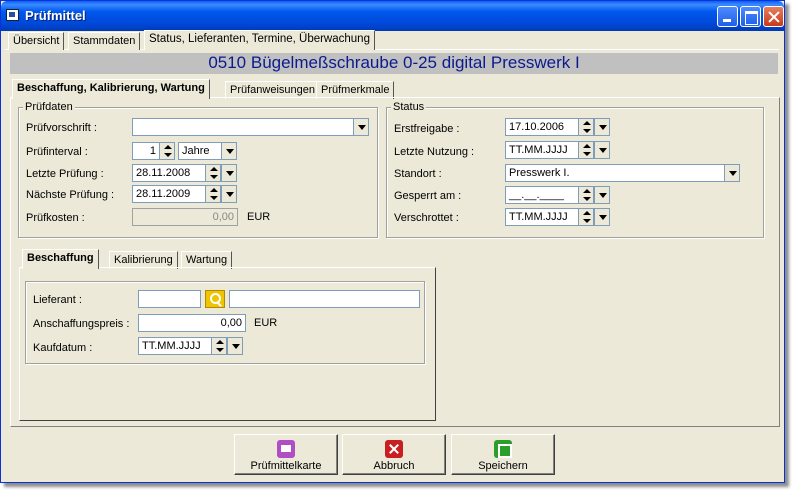  I want to click on gesperrt-input: __.__.____, so click(542, 195).